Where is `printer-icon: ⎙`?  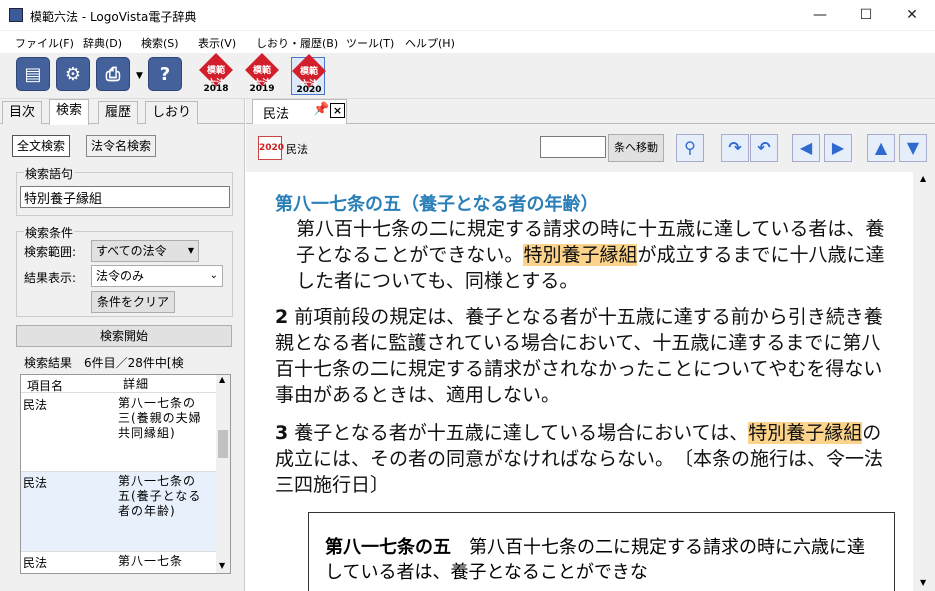
printer-icon: ⎙ is located at coordinates (113, 74).